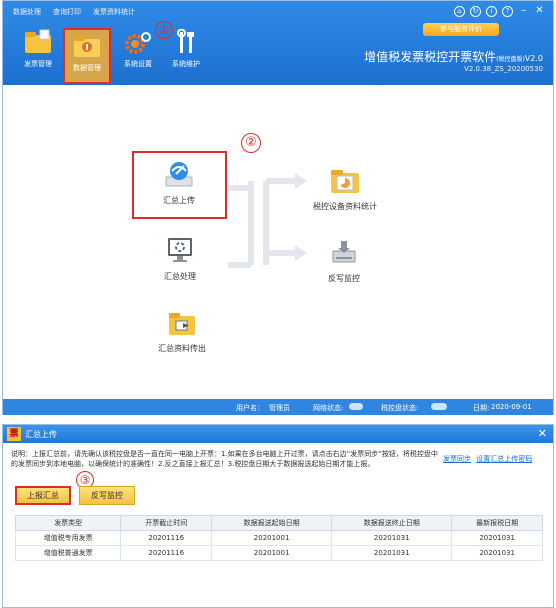  I want to click on toolbar-system-settings: 系统设置, so click(138, 55).